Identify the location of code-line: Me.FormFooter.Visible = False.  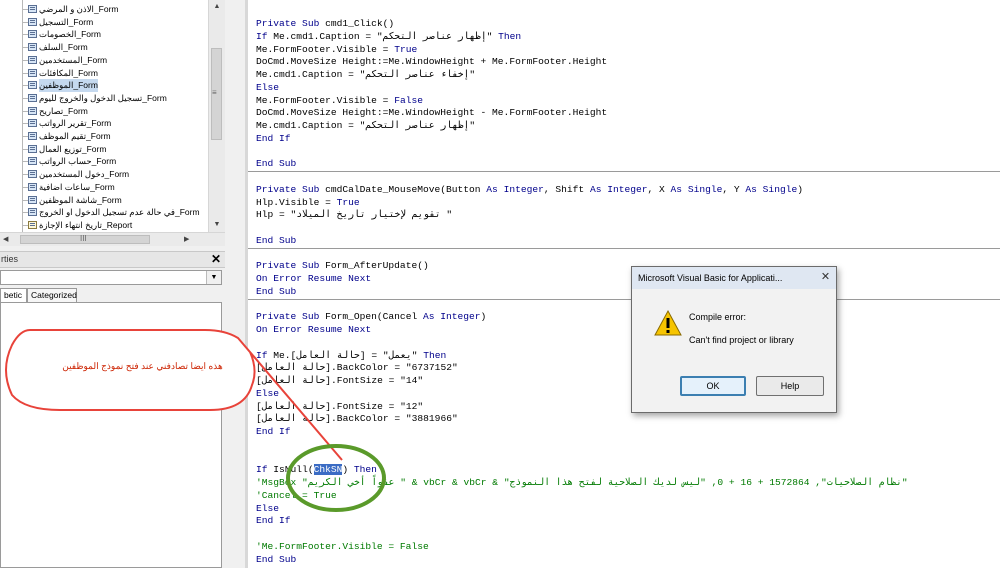
(339, 101).